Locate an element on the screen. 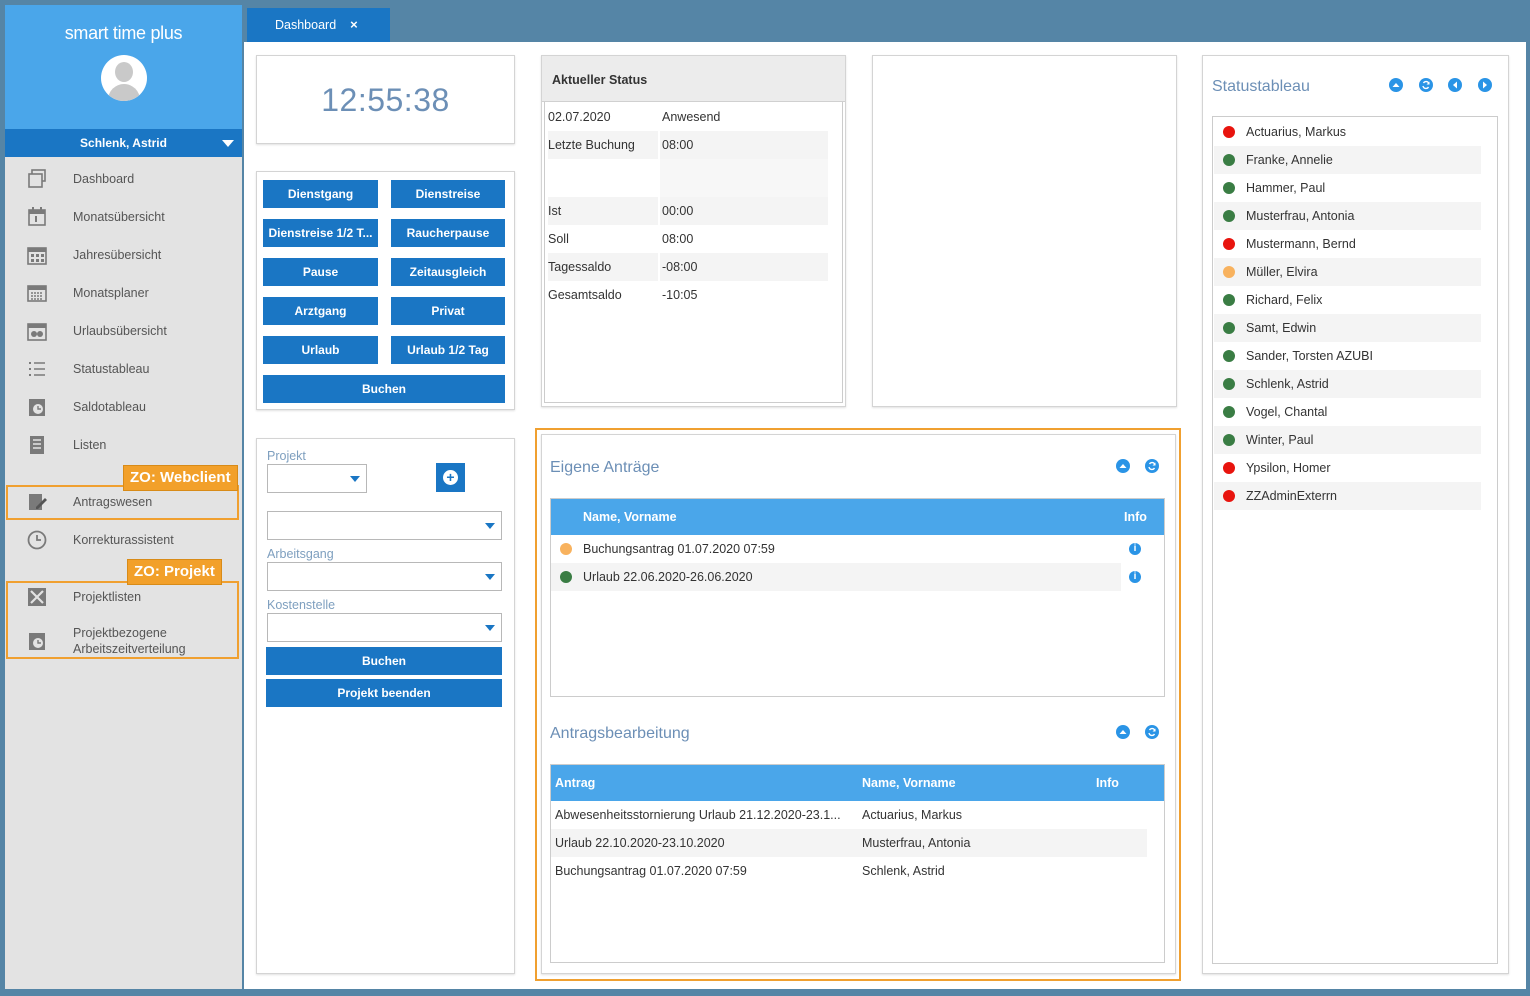 The width and height of the screenshot is (1530, 996). sidebar-item-monatsplaner: Monatsplaner is located at coordinates (123, 293).